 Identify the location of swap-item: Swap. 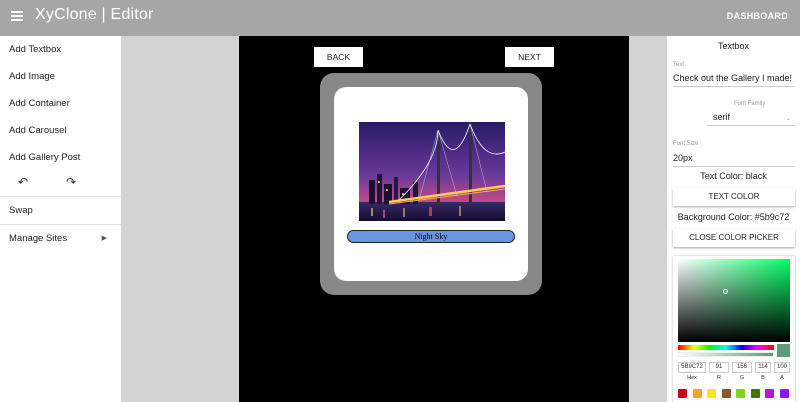
(60, 210).